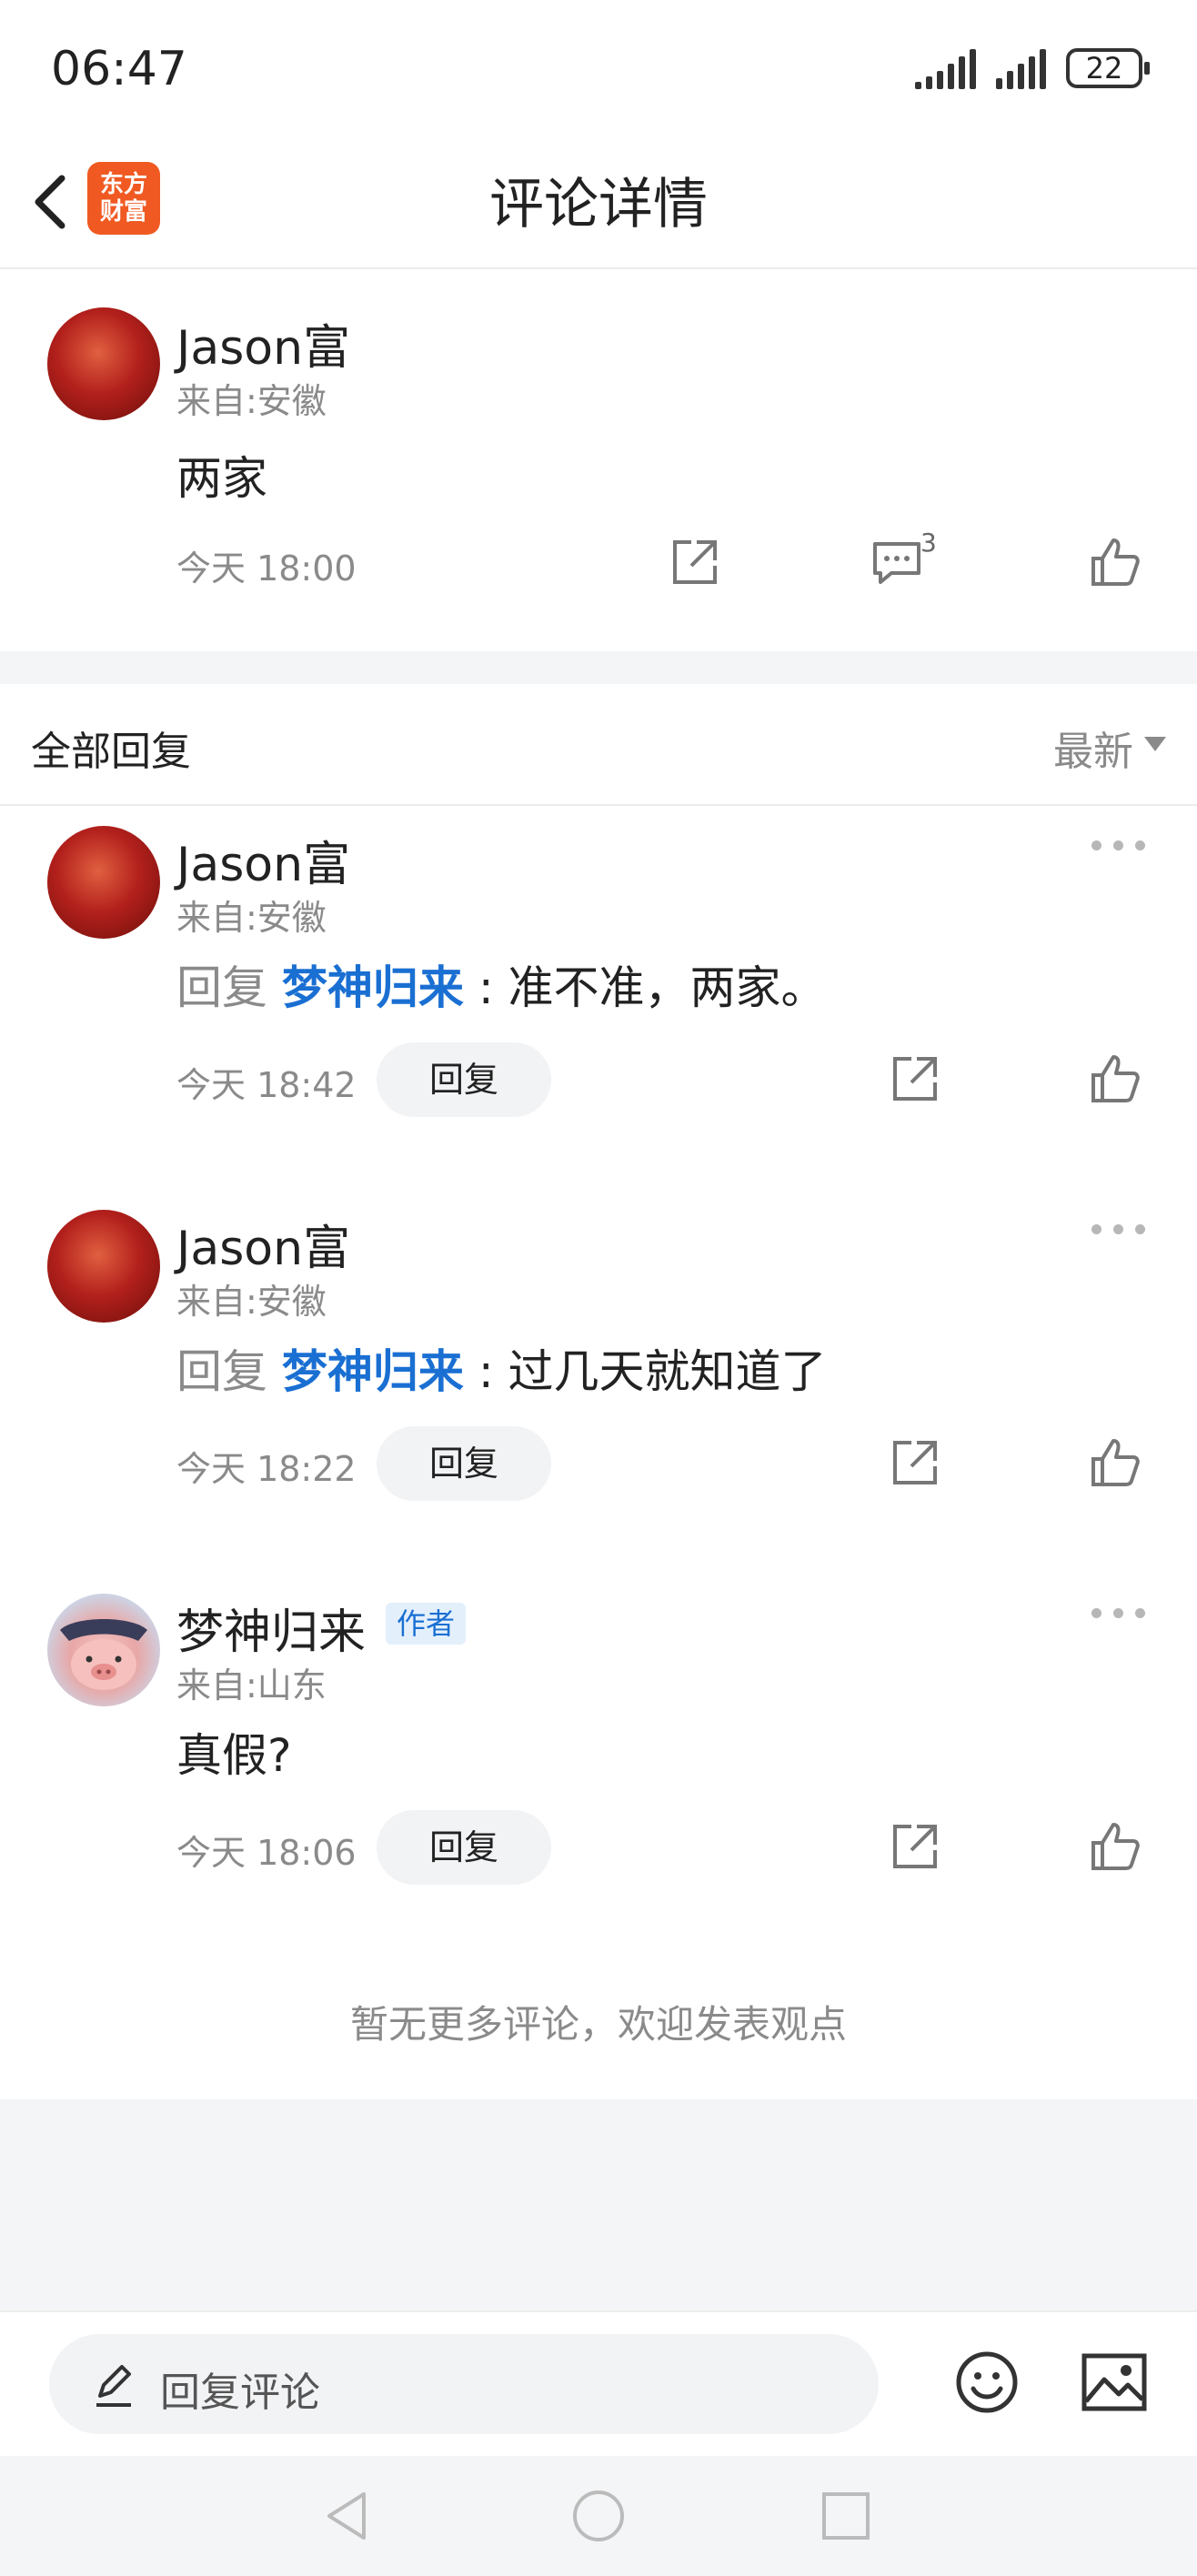 The height and width of the screenshot is (2576, 1197). Describe the element at coordinates (266, 1085) in the screenshot. I see `reply-time: 今天 18:42` at that location.